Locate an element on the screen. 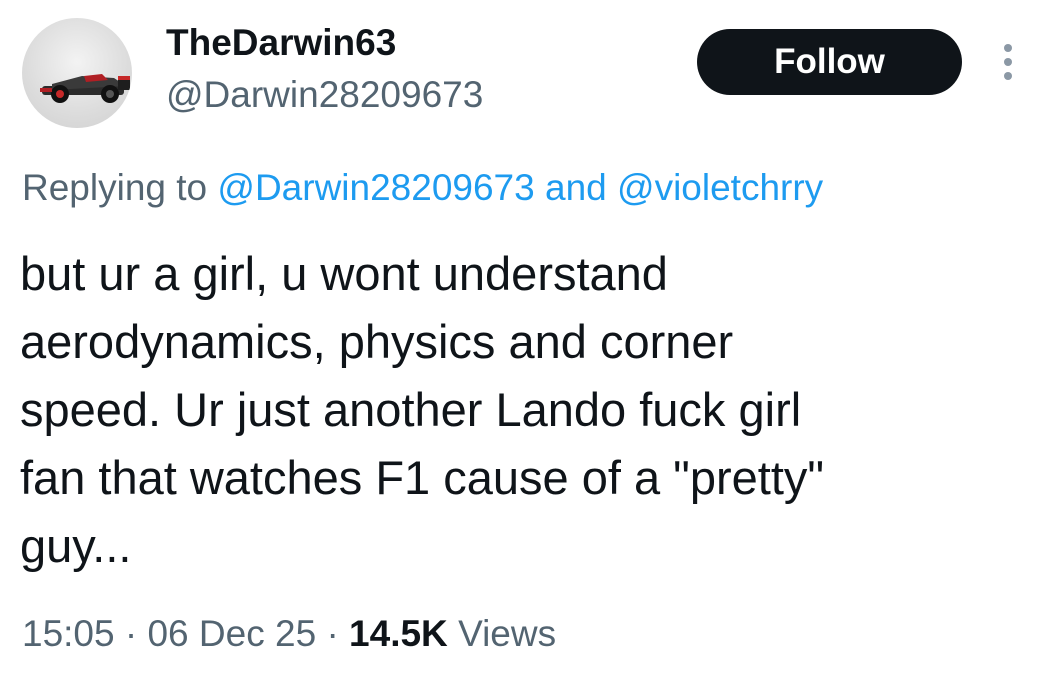 The height and width of the screenshot is (691, 1064). f1-car-icon is located at coordinates (85, 88).